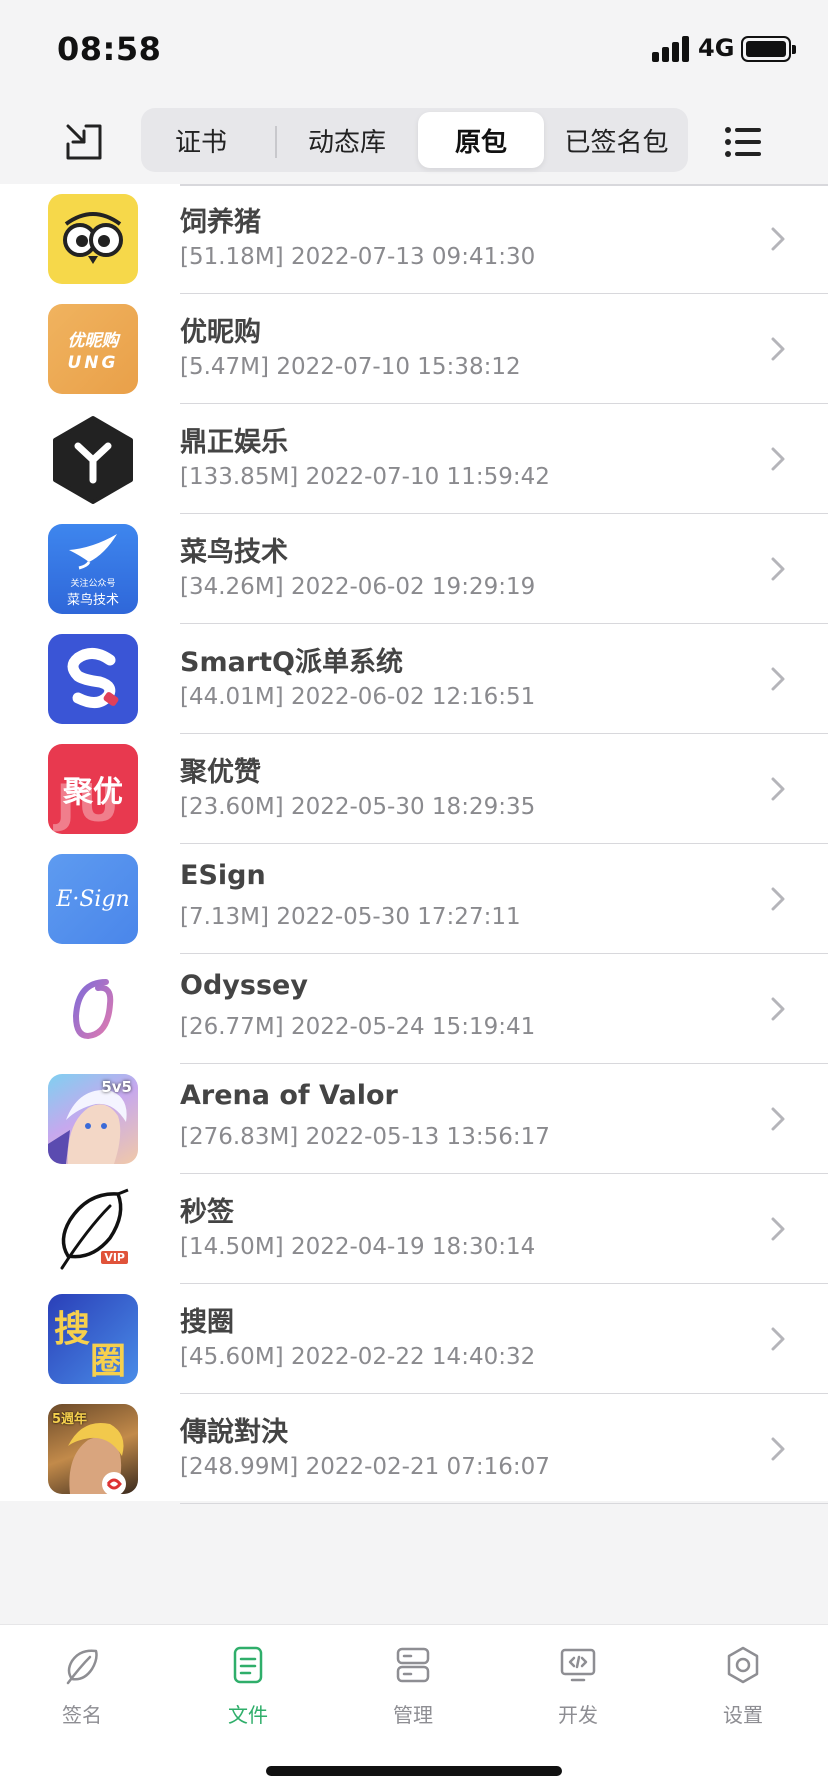  What do you see at coordinates (414, 679) in the screenshot?
I see `list-item: SmartQ派单系统 [44.01M] 2022-06-02 12:16:51` at bounding box center [414, 679].